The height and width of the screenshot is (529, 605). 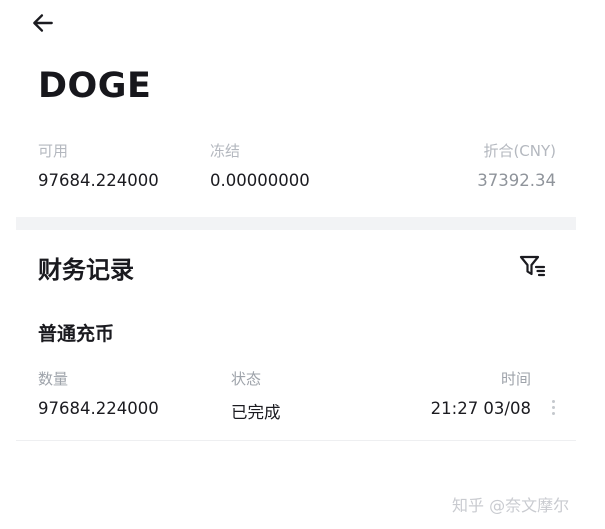 What do you see at coordinates (515, 379) in the screenshot?
I see `column-header-time: 时间` at bounding box center [515, 379].